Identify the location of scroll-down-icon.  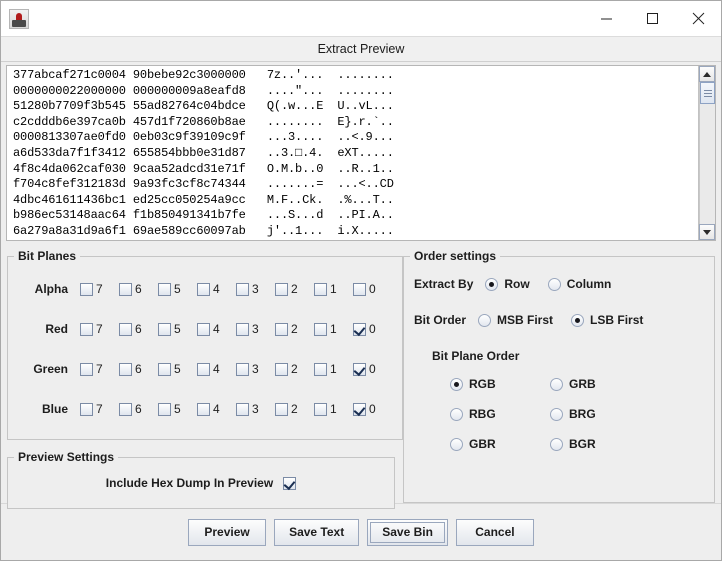
(707, 232).